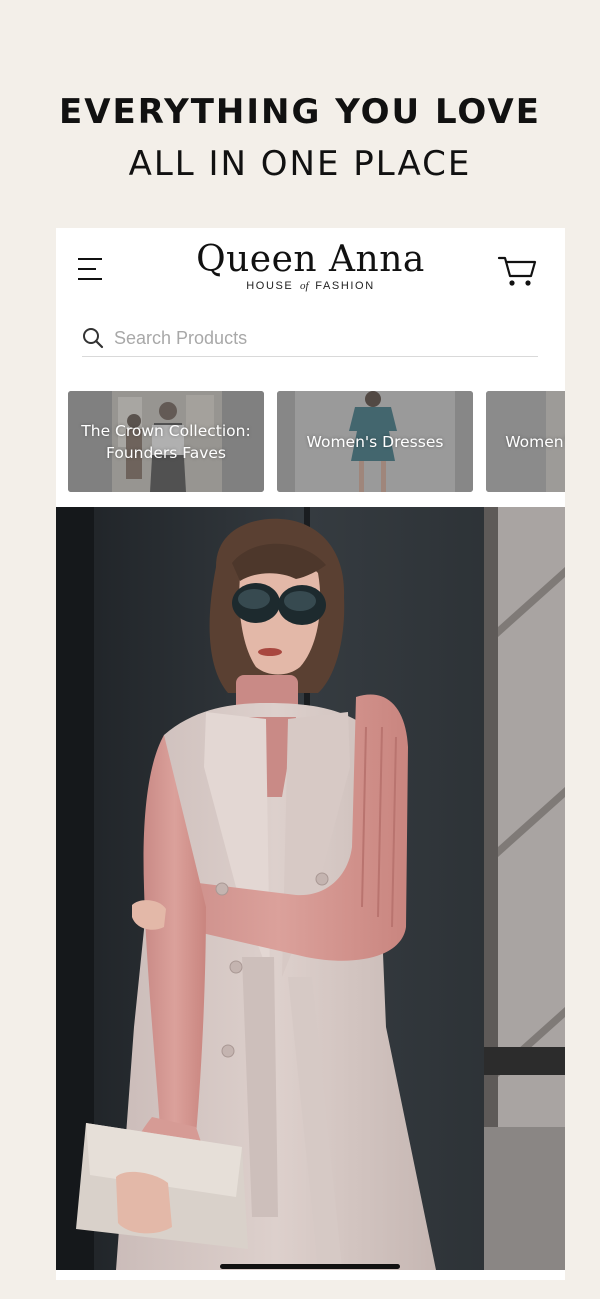 The width and height of the screenshot is (600, 1299). I want to click on logo-wordmark: Queen Anna, so click(310, 259).